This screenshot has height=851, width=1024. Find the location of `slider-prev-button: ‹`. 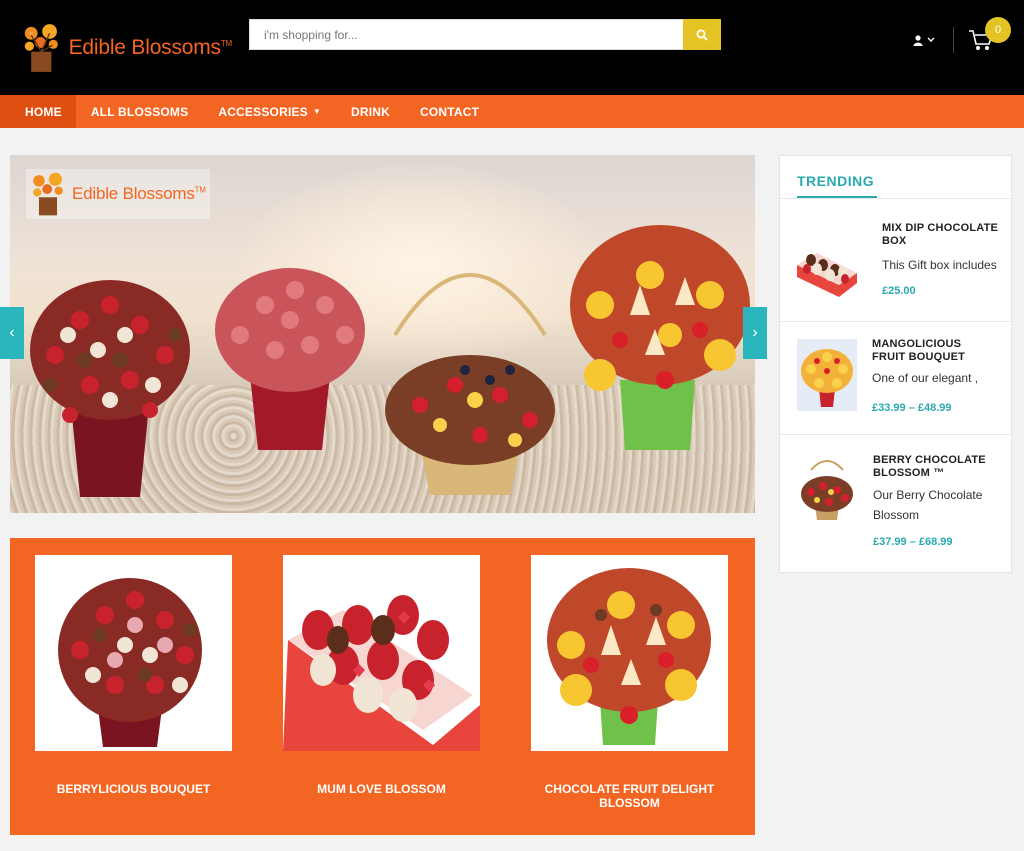

slider-prev-button: ‹ is located at coordinates (12, 333).